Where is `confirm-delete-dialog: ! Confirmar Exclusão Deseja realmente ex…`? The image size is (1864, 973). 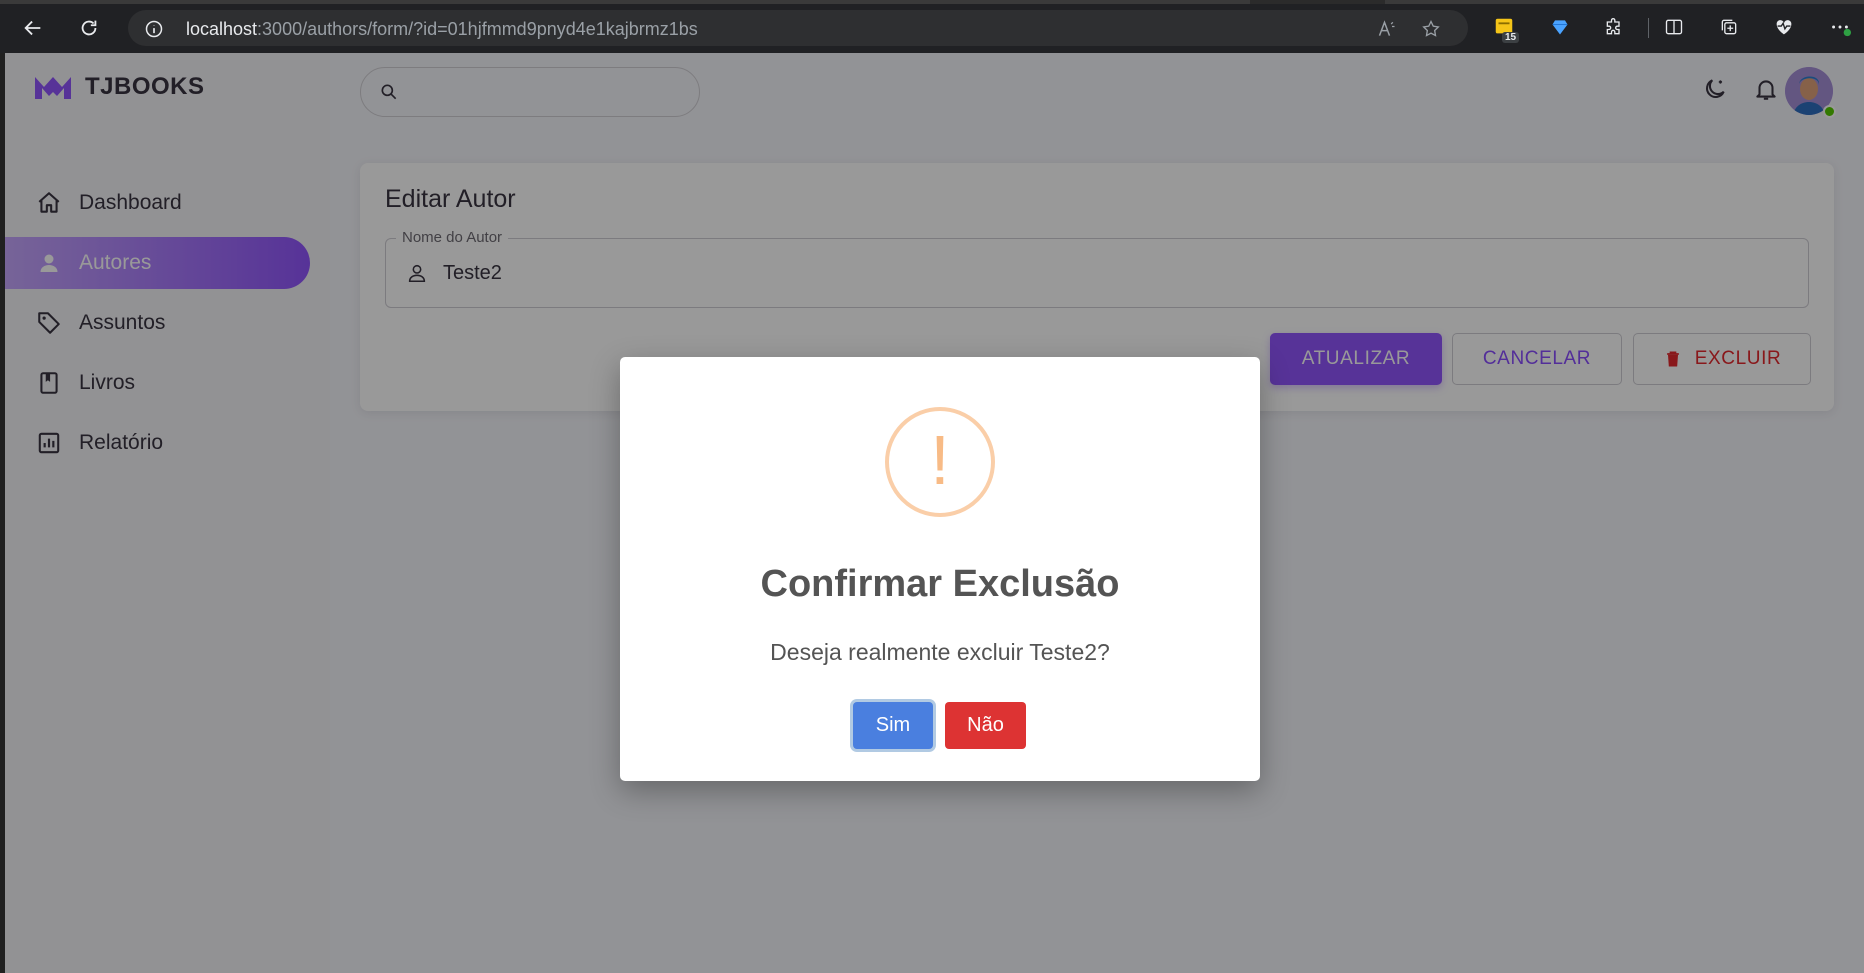 confirm-delete-dialog: ! Confirmar Exclusão Deseja realmente ex… is located at coordinates (940, 569).